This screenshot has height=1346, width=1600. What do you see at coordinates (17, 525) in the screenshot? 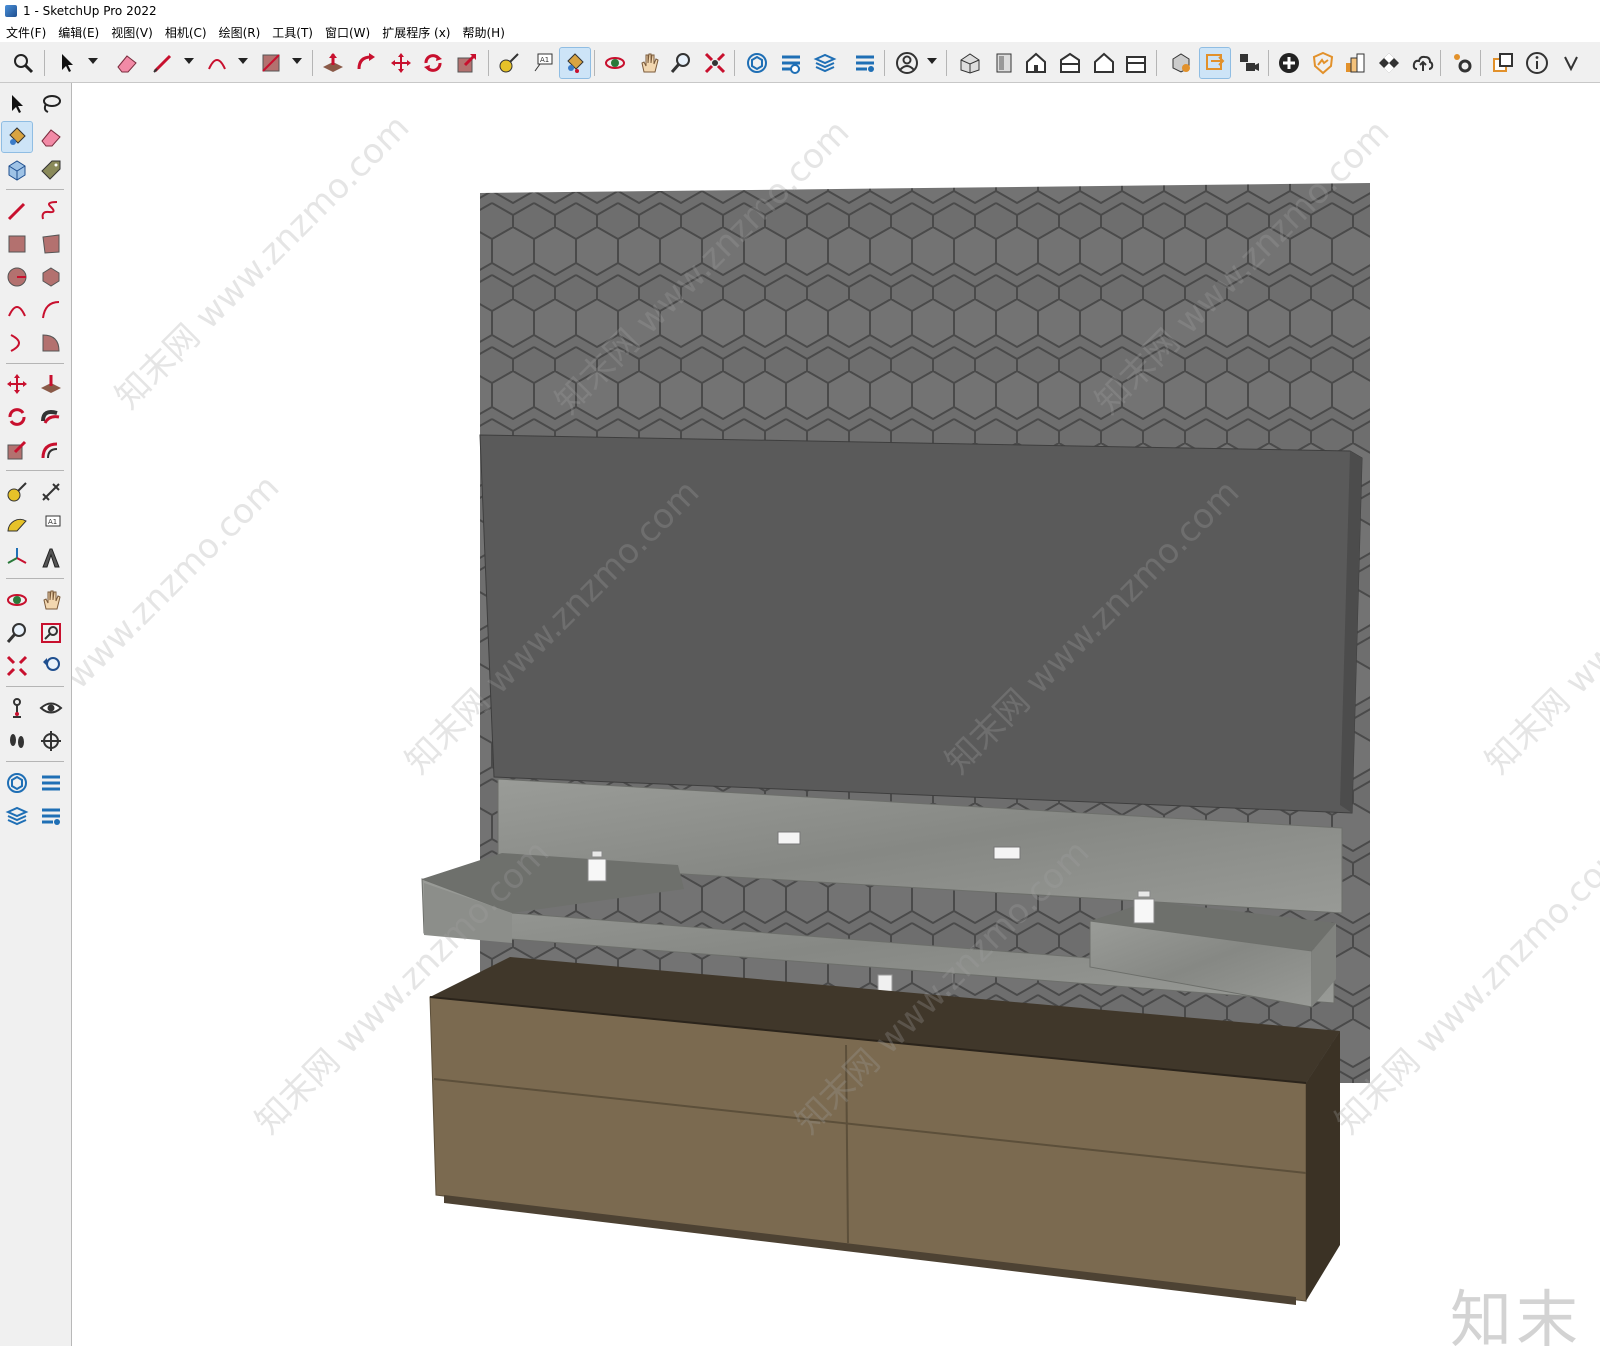
I see `protractor-icon` at bounding box center [17, 525].